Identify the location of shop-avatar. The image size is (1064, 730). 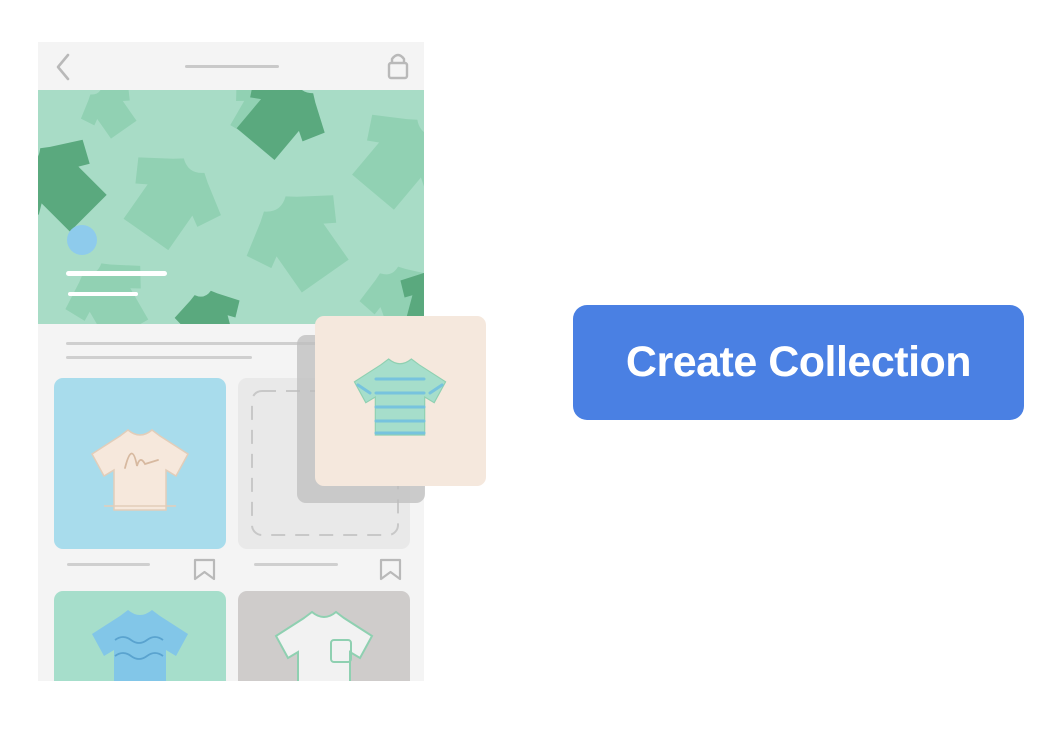
(82, 240).